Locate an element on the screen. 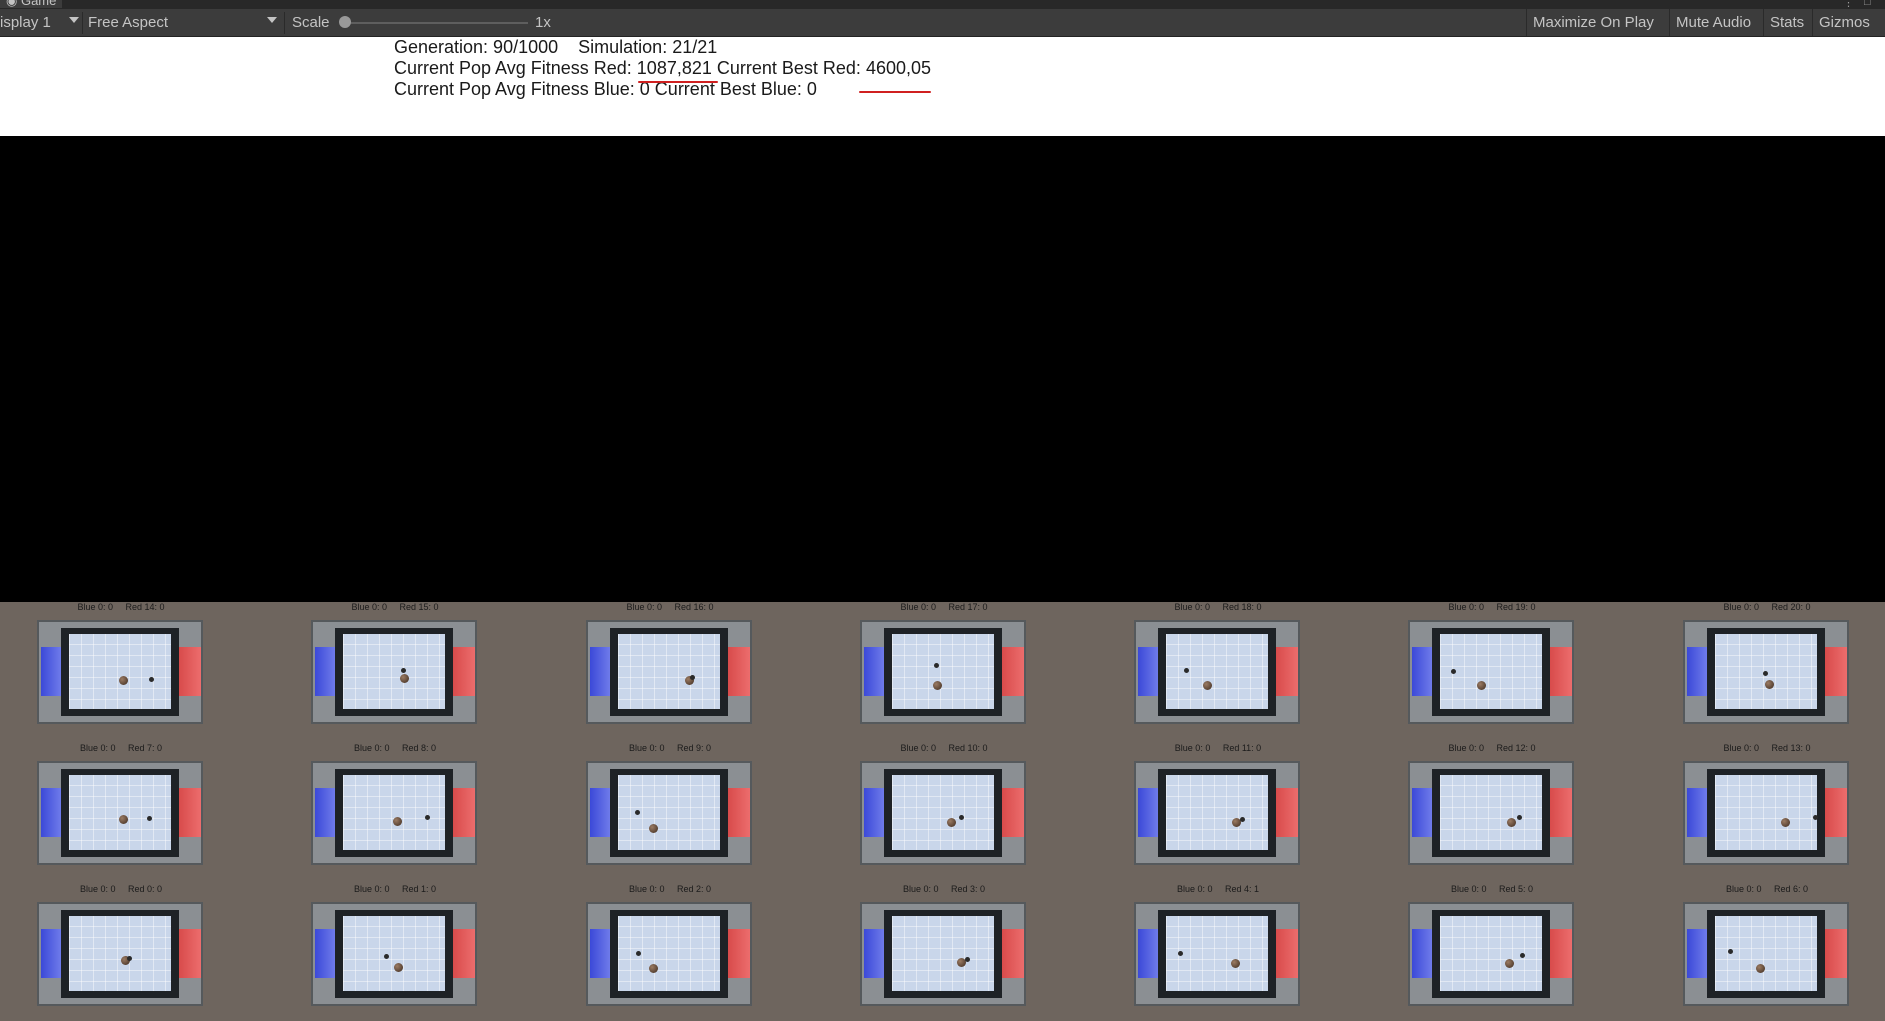  arena-score: Blue 0: 0 Red 2: 0 is located at coordinates (670, 889).